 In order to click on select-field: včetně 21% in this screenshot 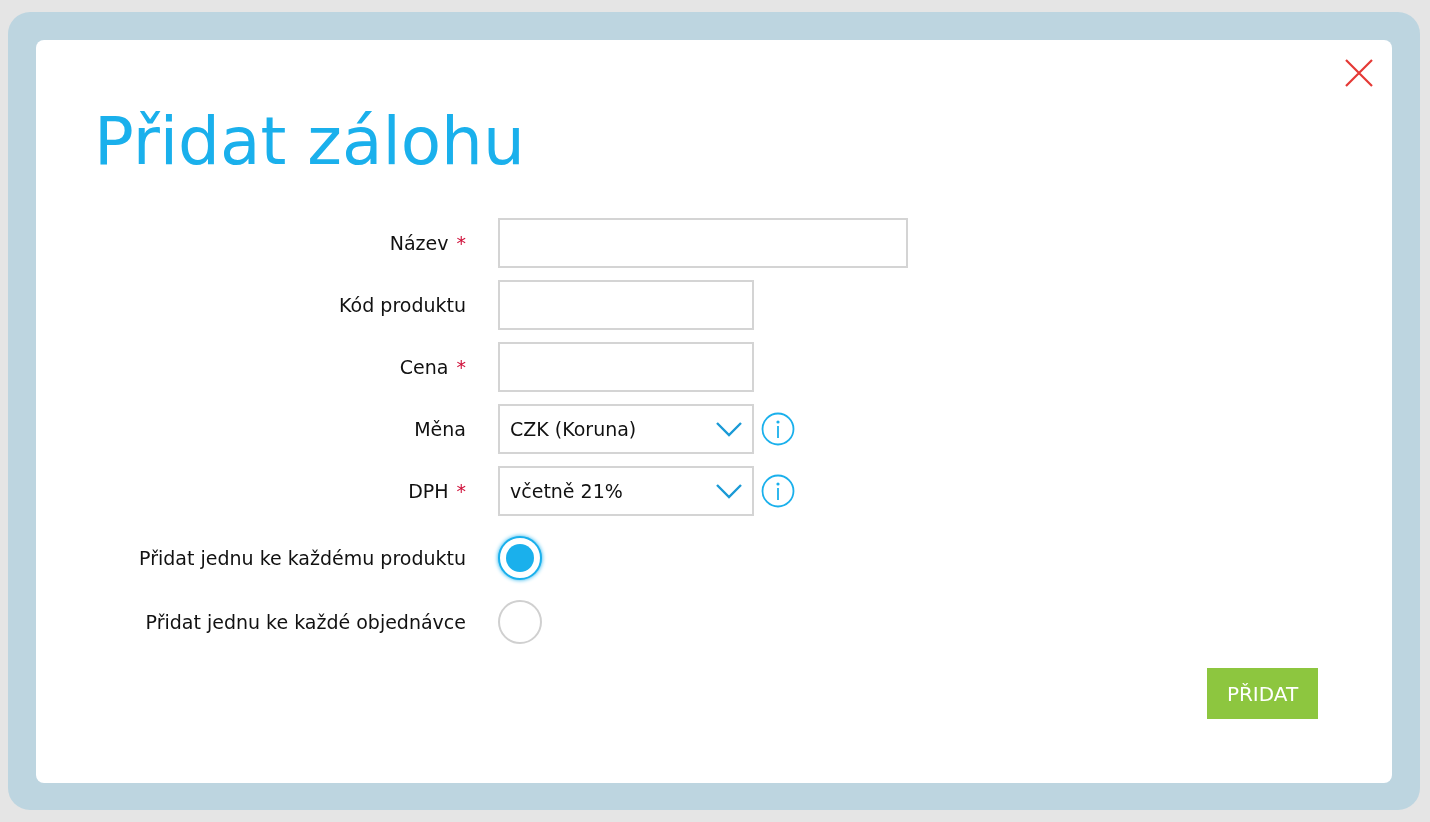, I will do `click(626, 491)`.